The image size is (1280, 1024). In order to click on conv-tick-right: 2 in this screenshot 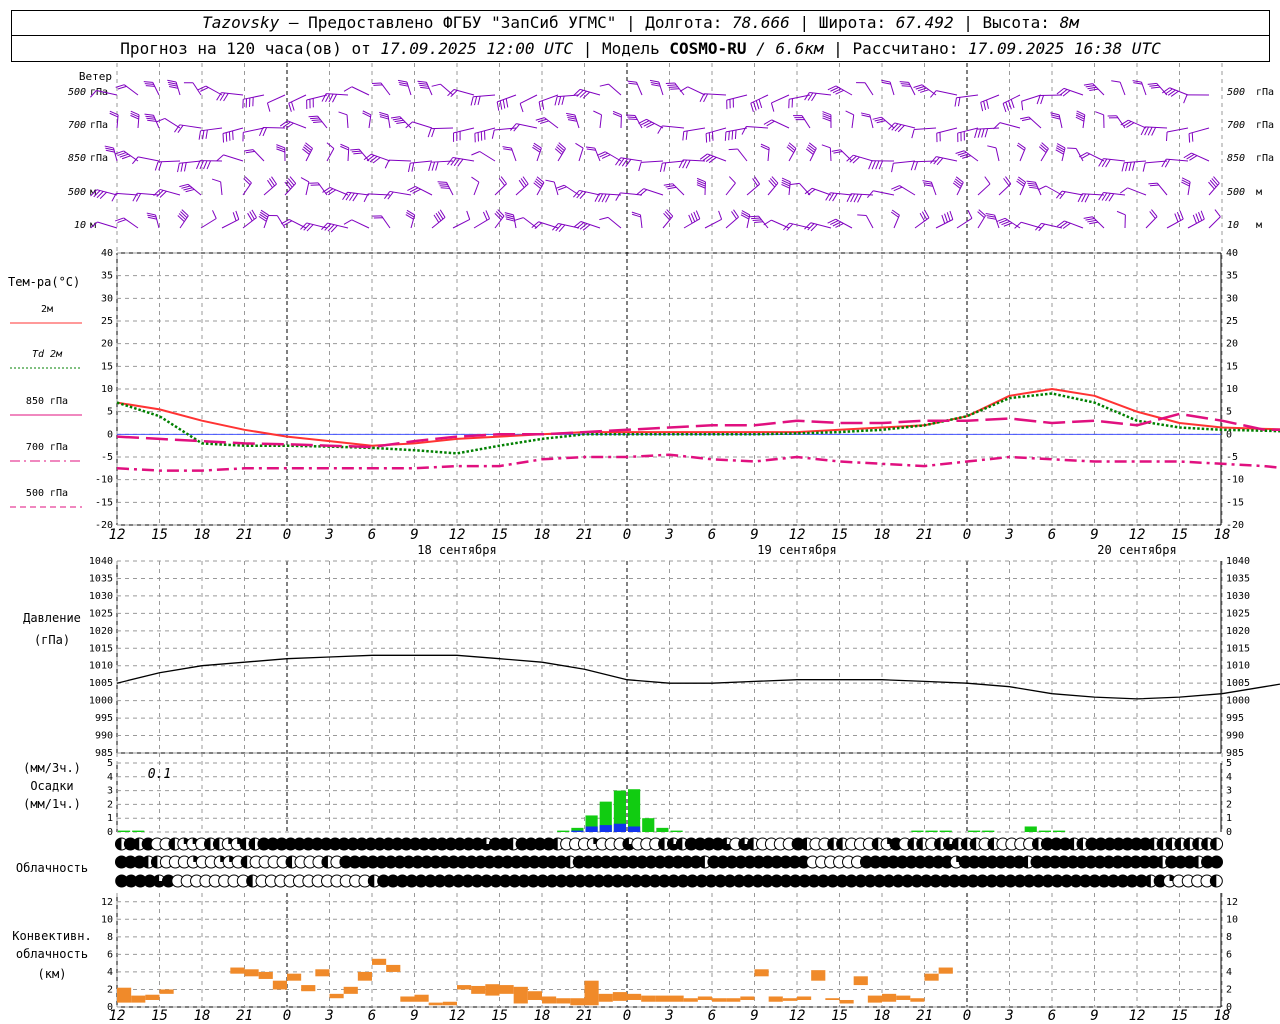, I will do `click(1229, 989)`.